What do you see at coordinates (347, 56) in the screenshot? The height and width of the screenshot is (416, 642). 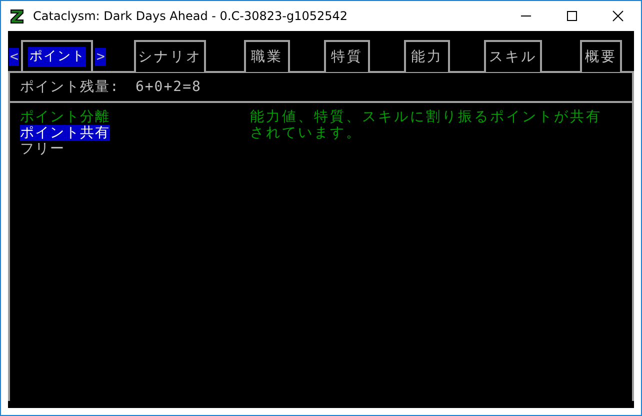 I see `tab: 特質` at bounding box center [347, 56].